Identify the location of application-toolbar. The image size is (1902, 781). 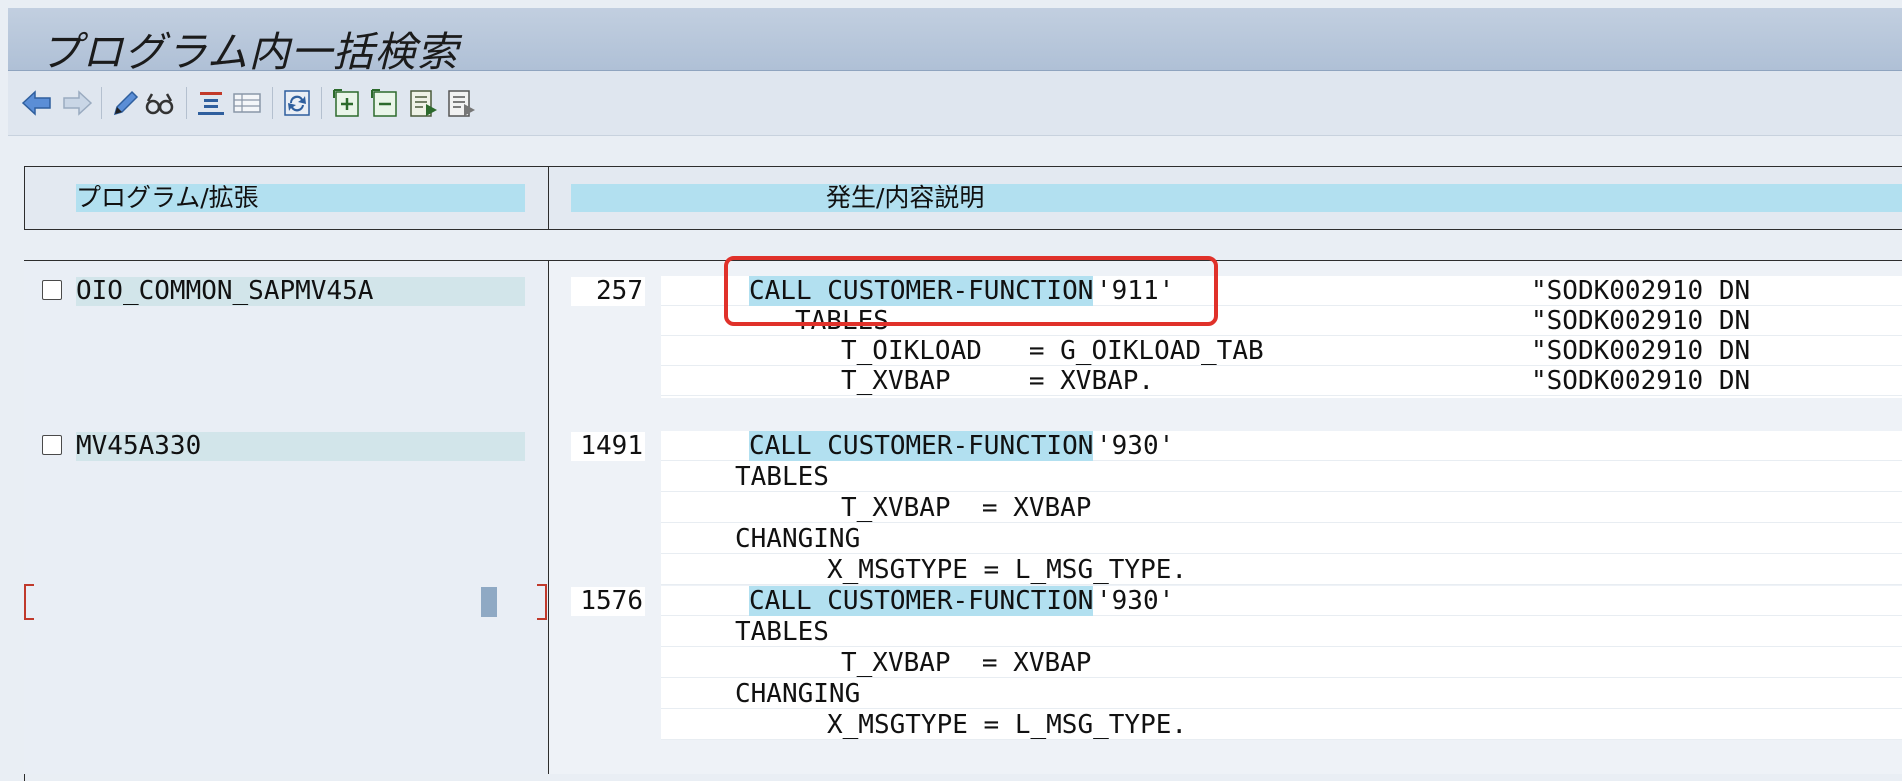
(955, 103).